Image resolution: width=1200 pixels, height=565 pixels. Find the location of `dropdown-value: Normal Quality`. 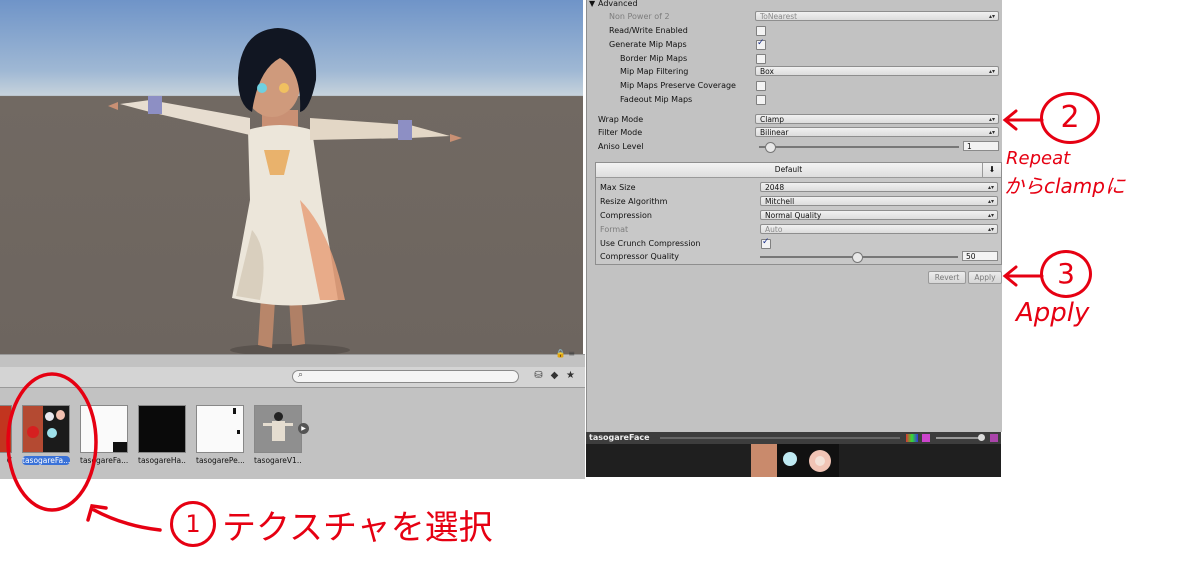

dropdown-value: Normal Quality is located at coordinates (793, 215).